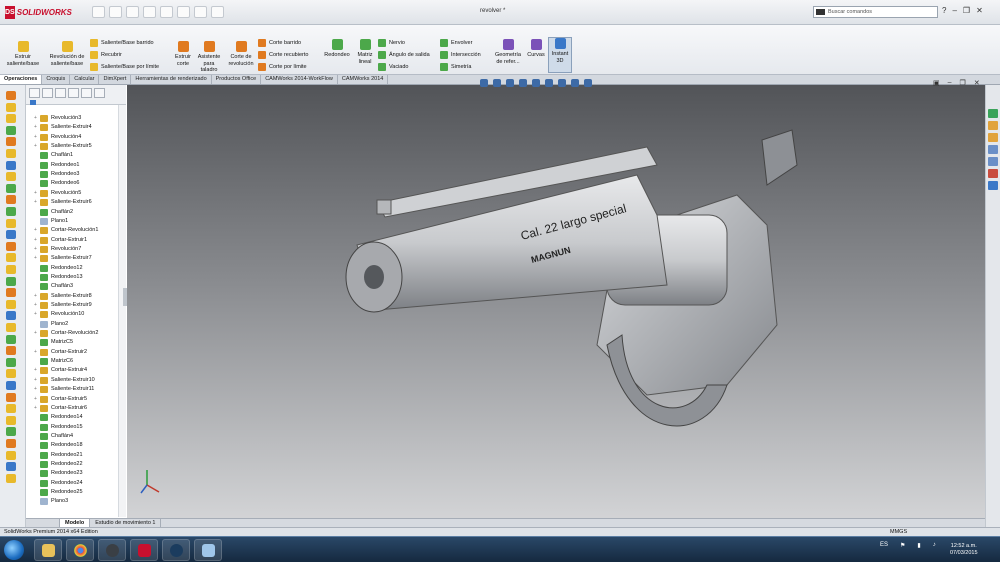 This screenshot has width=1000, height=562. Describe the element at coordinates (34, 93) in the screenshot. I see `feature-tree-tab-icon` at that location.